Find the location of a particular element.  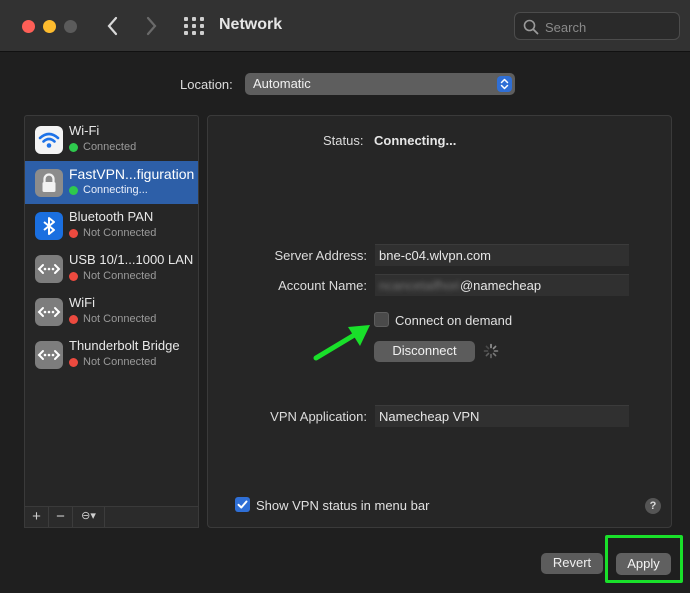

green-arrow-annotation is located at coordinates (341, 343).